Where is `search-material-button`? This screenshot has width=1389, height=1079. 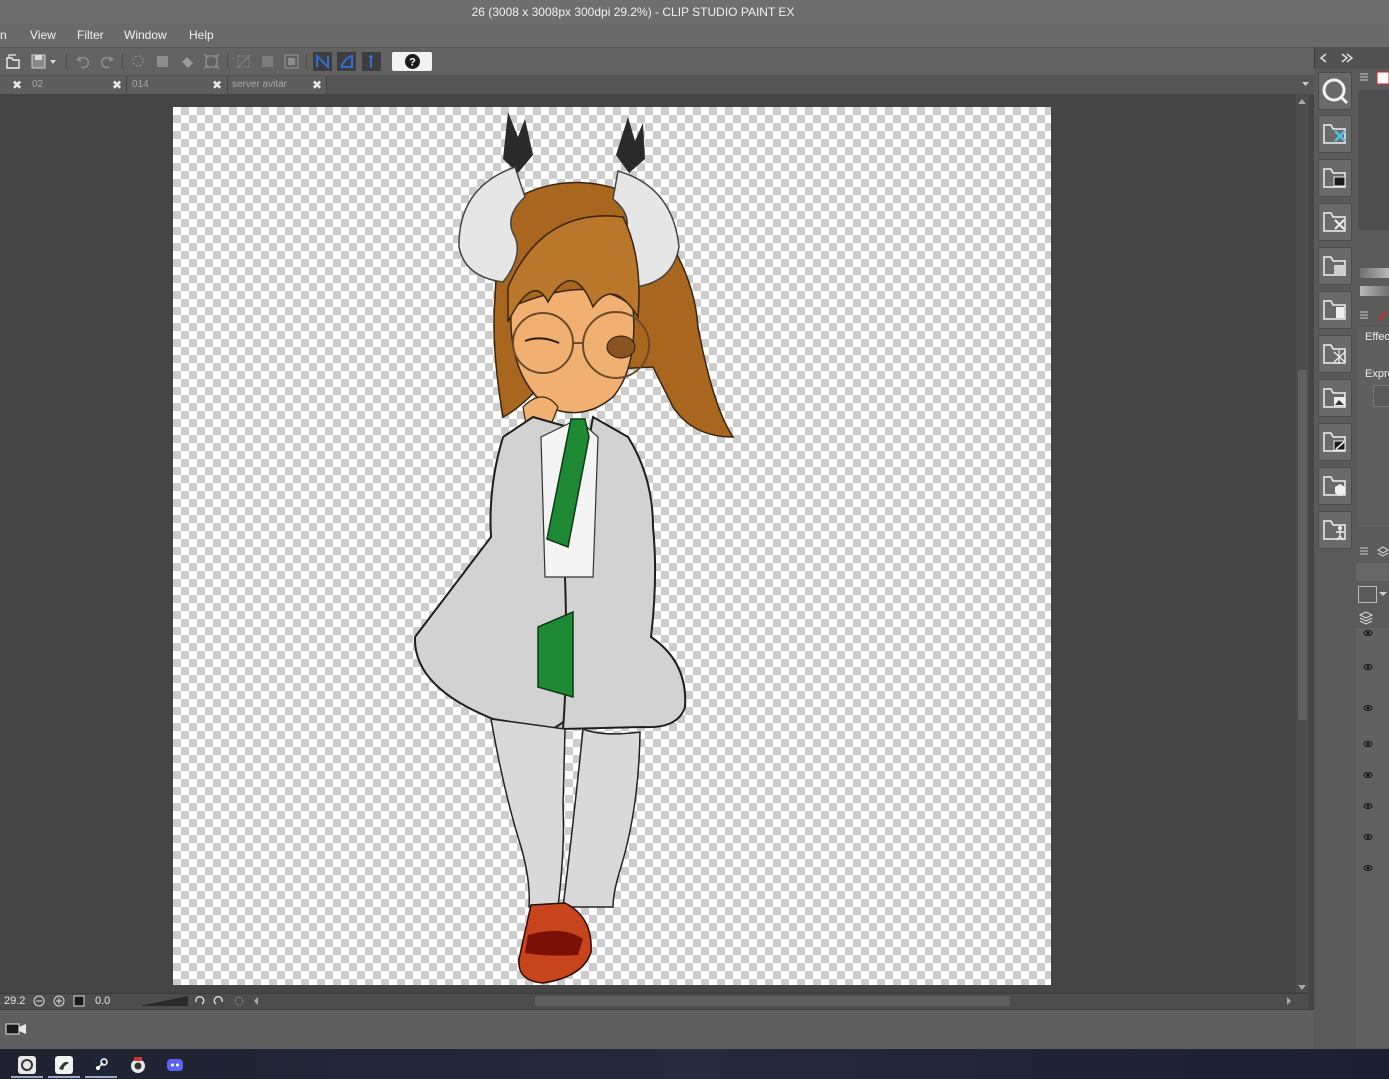
search-material-button is located at coordinates (1335, 91).